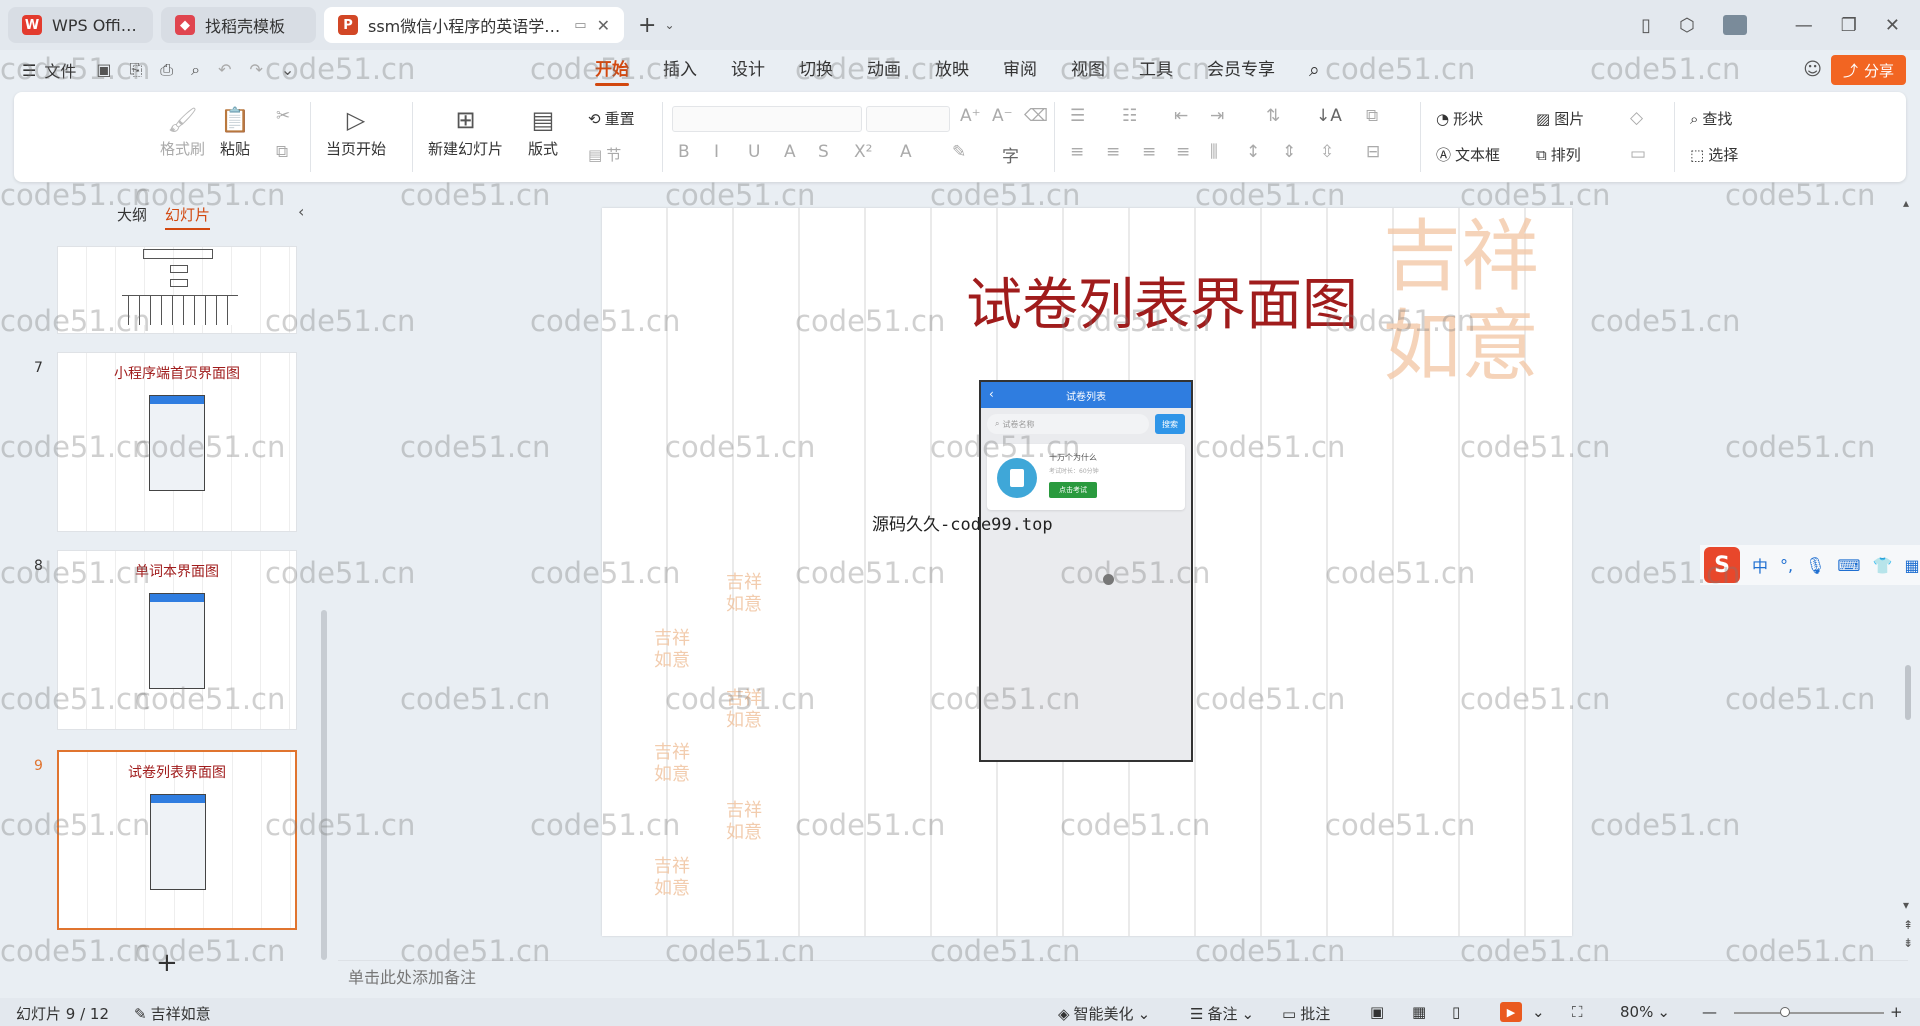 The image size is (1920, 1026). What do you see at coordinates (1638, 154) in the screenshot?
I see `outline-icon: ▭` at bounding box center [1638, 154].